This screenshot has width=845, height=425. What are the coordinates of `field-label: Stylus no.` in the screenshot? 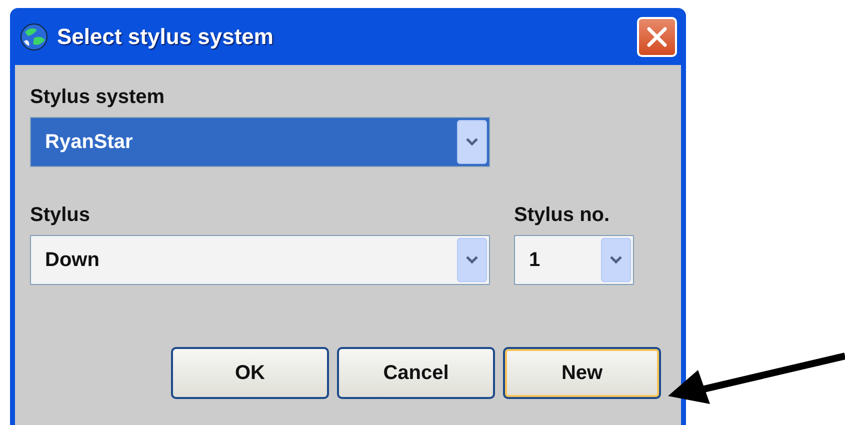 It's located at (562, 215).